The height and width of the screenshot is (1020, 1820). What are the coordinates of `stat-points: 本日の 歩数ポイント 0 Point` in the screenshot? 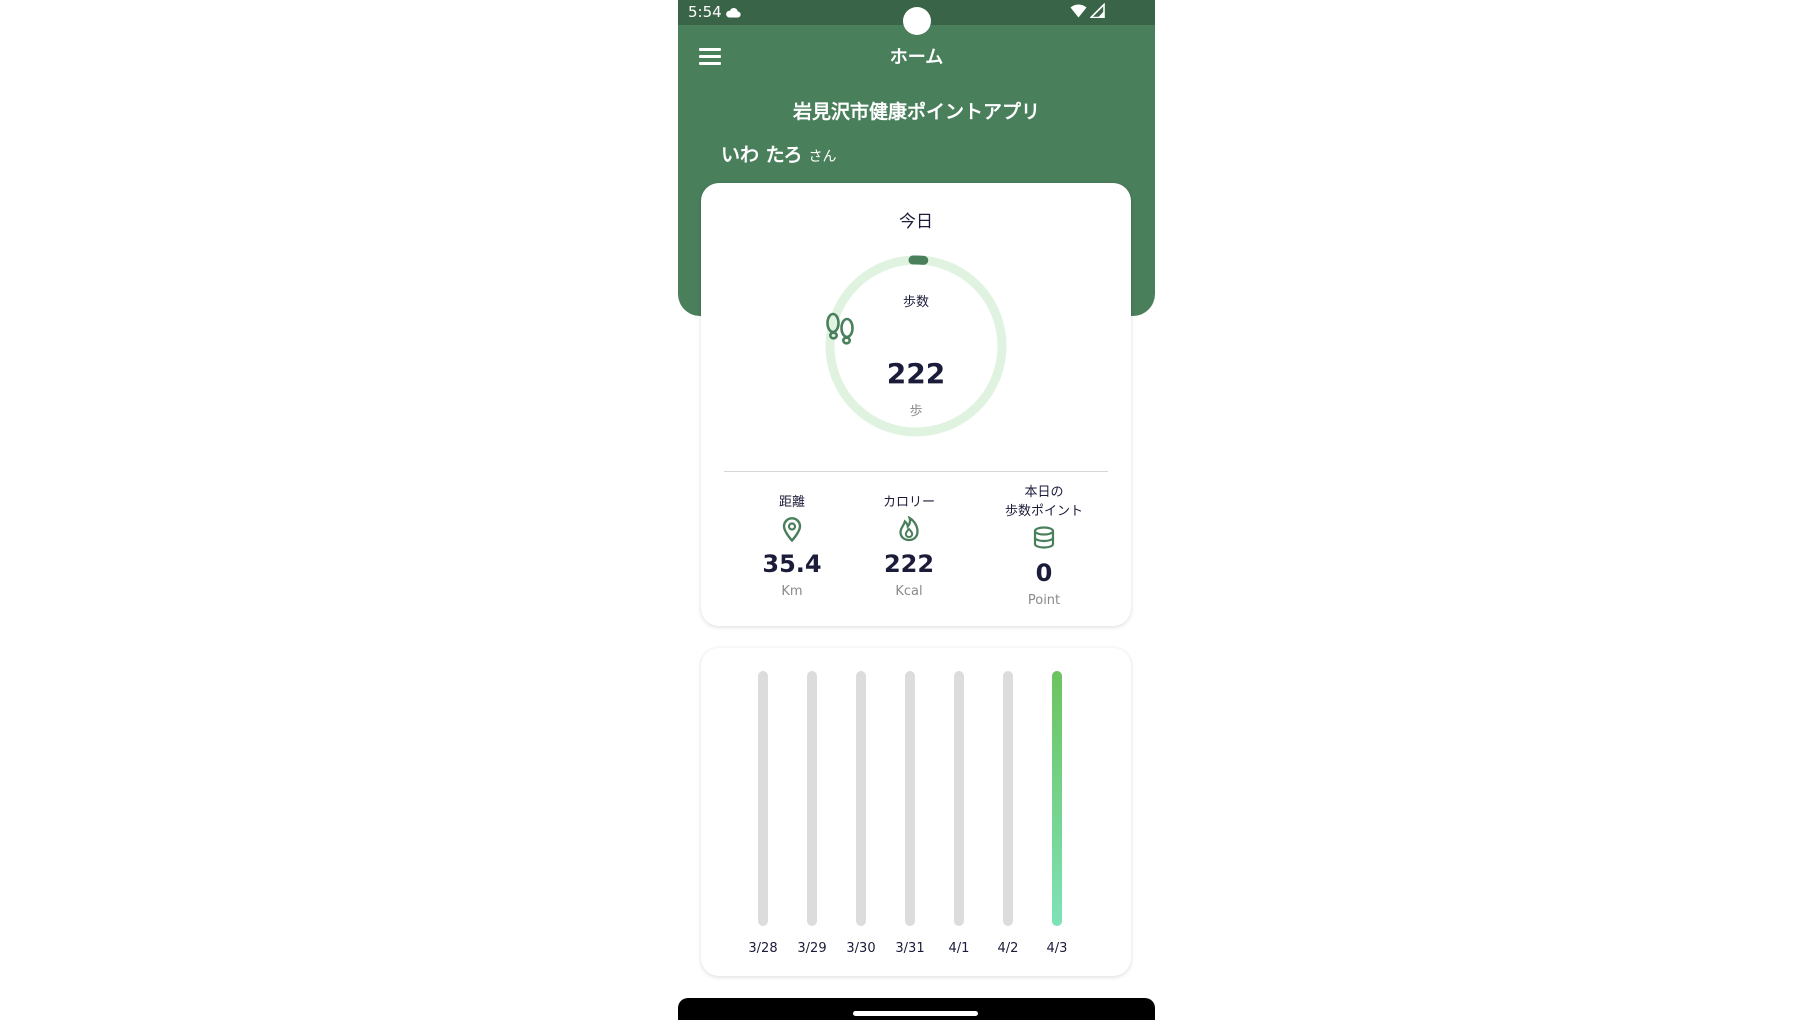 It's located at (1044, 545).